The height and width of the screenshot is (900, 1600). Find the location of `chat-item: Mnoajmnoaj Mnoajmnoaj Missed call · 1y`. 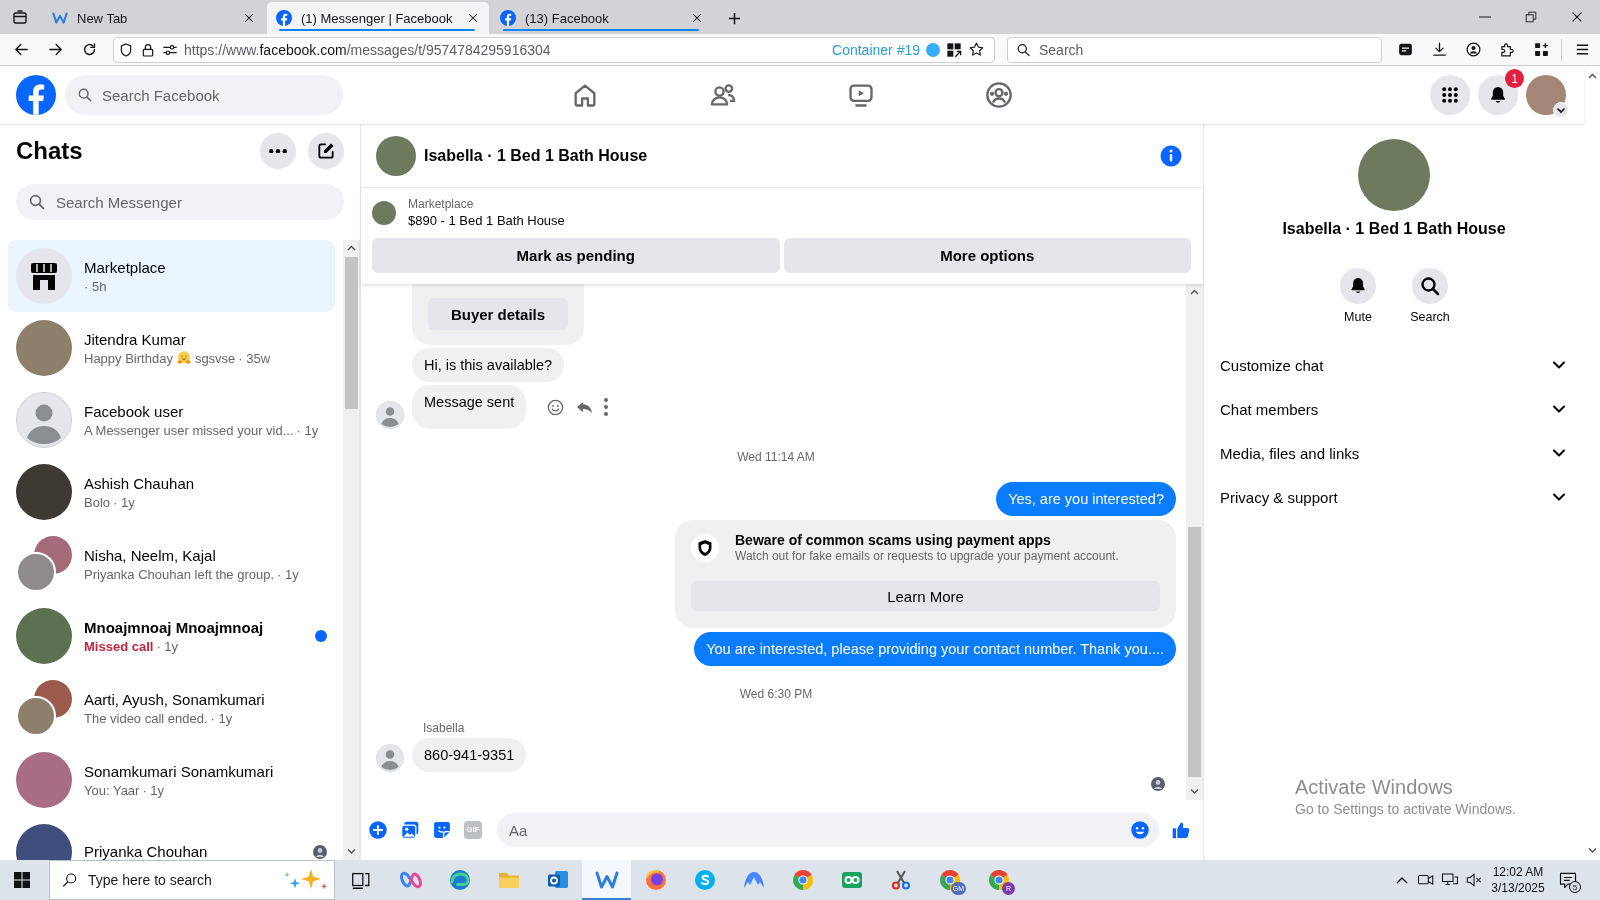

chat-item: Mnoajmnoaj Mnoajmnoaj Missed call · 1y is located at coordinates (171, 636).